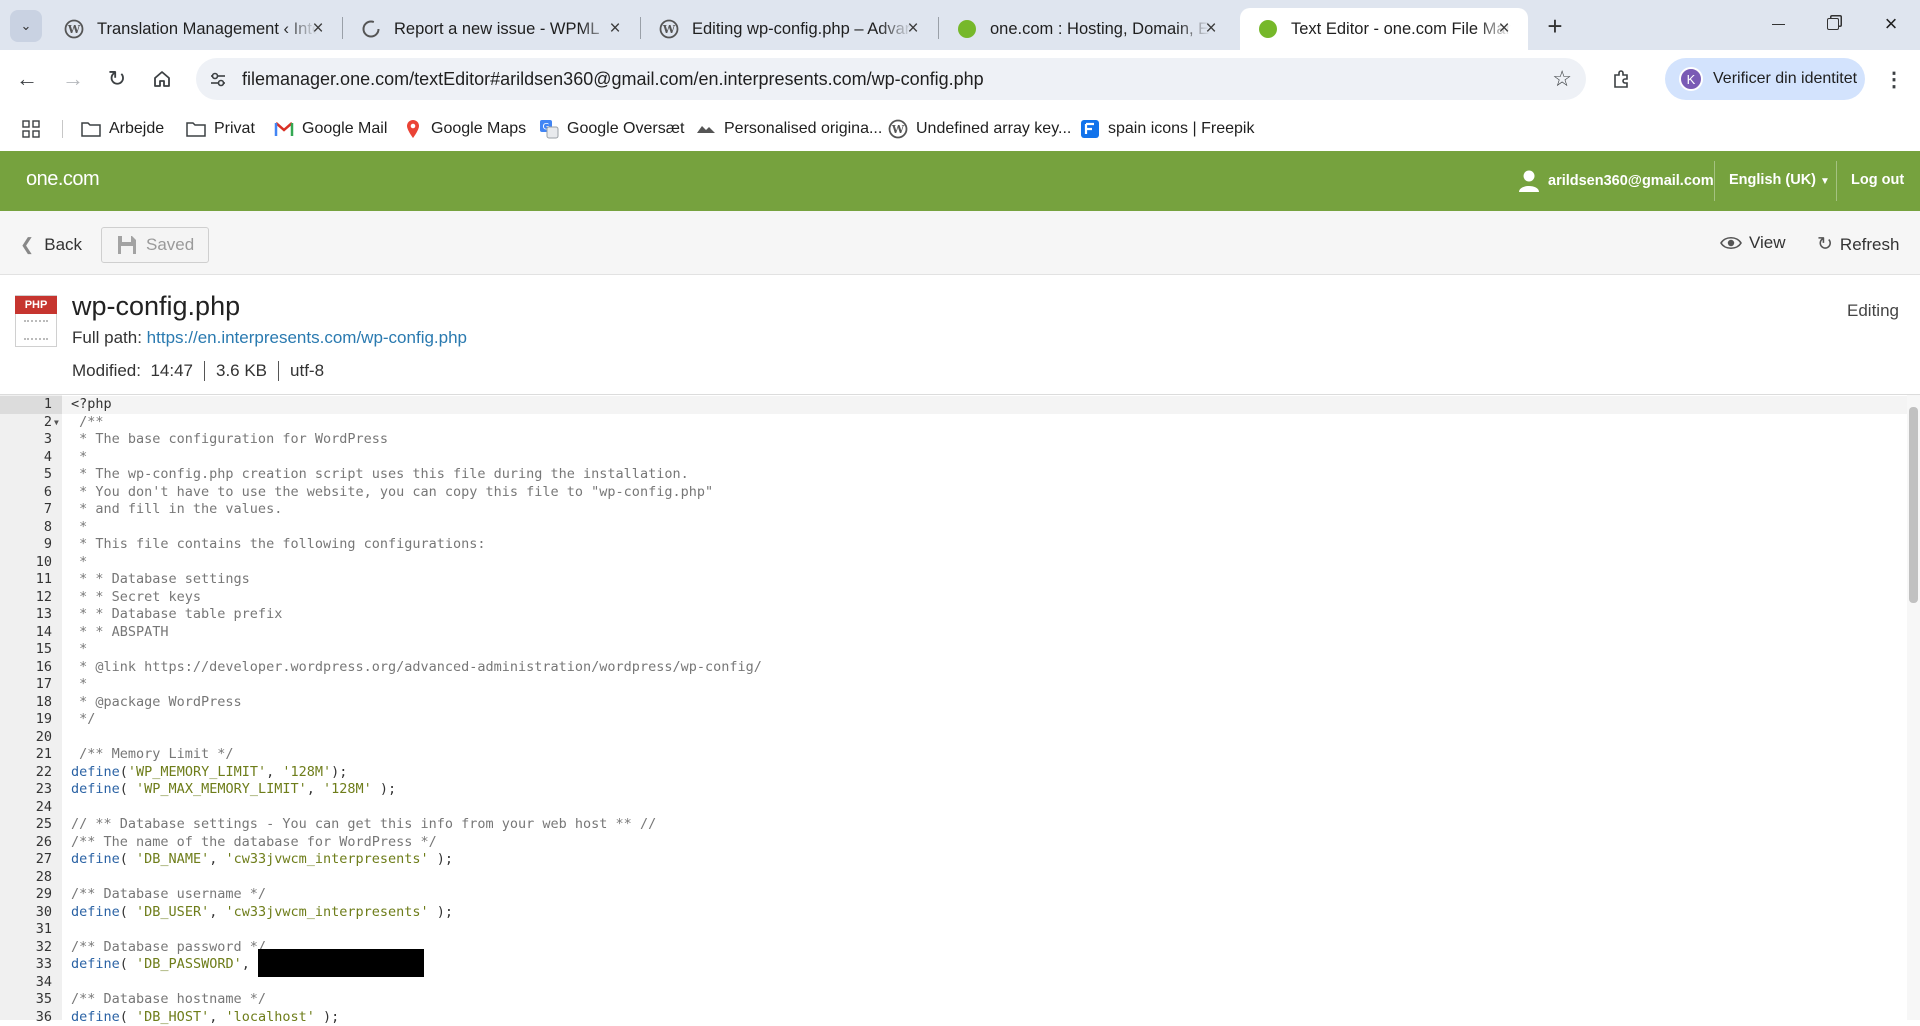 This screenshot has width=1920, height=1026. Describe the element at coordinates (26, 598) in the screenshot. I see `line-number: 12` at that location.